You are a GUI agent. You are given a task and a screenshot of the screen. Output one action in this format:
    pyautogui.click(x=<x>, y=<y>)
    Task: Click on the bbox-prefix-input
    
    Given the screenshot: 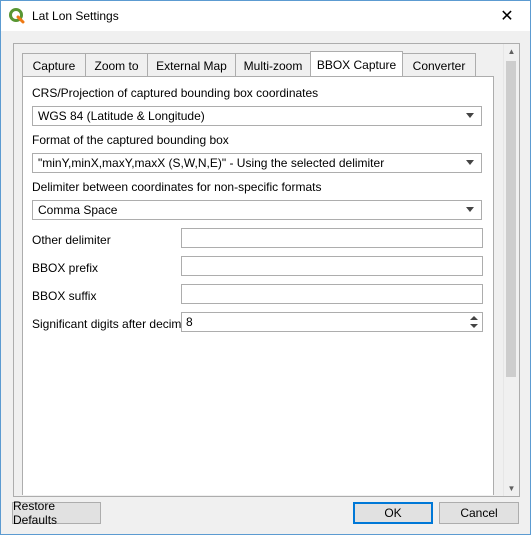 What is the action you would take?
    pyautogui.click(x=332, y=266)
    